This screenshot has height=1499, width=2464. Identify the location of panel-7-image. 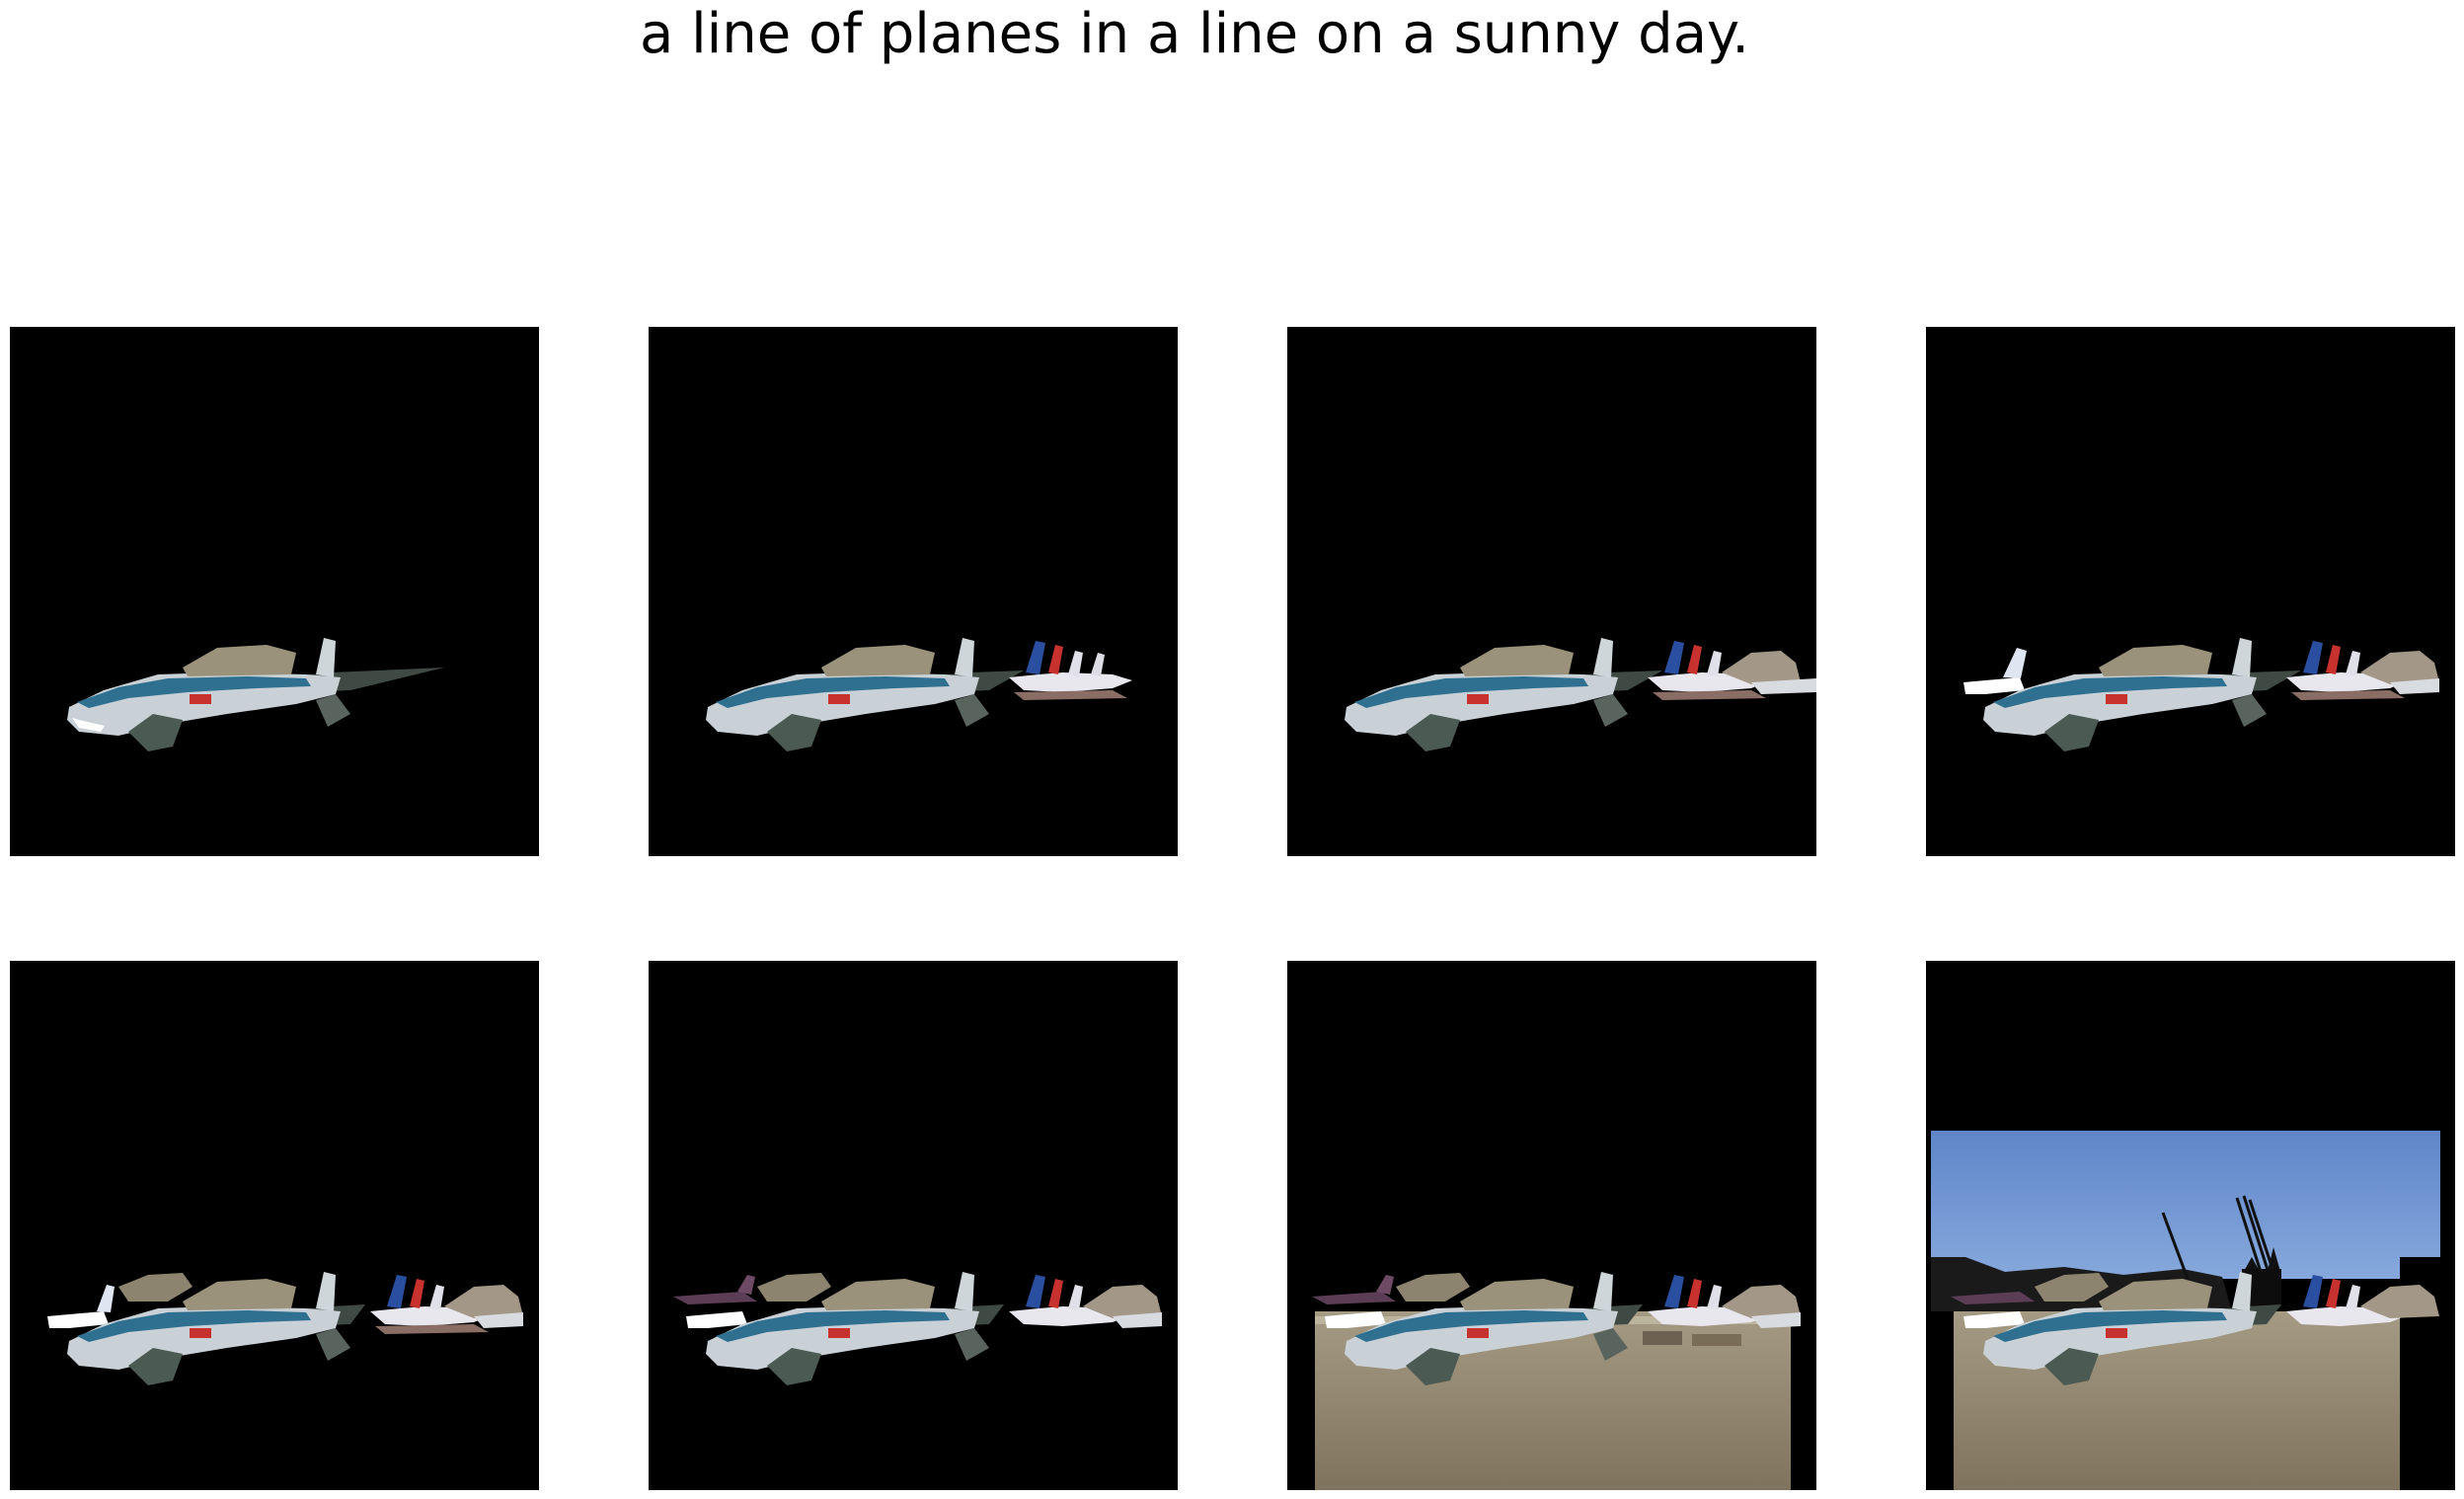
(1556, 1381).